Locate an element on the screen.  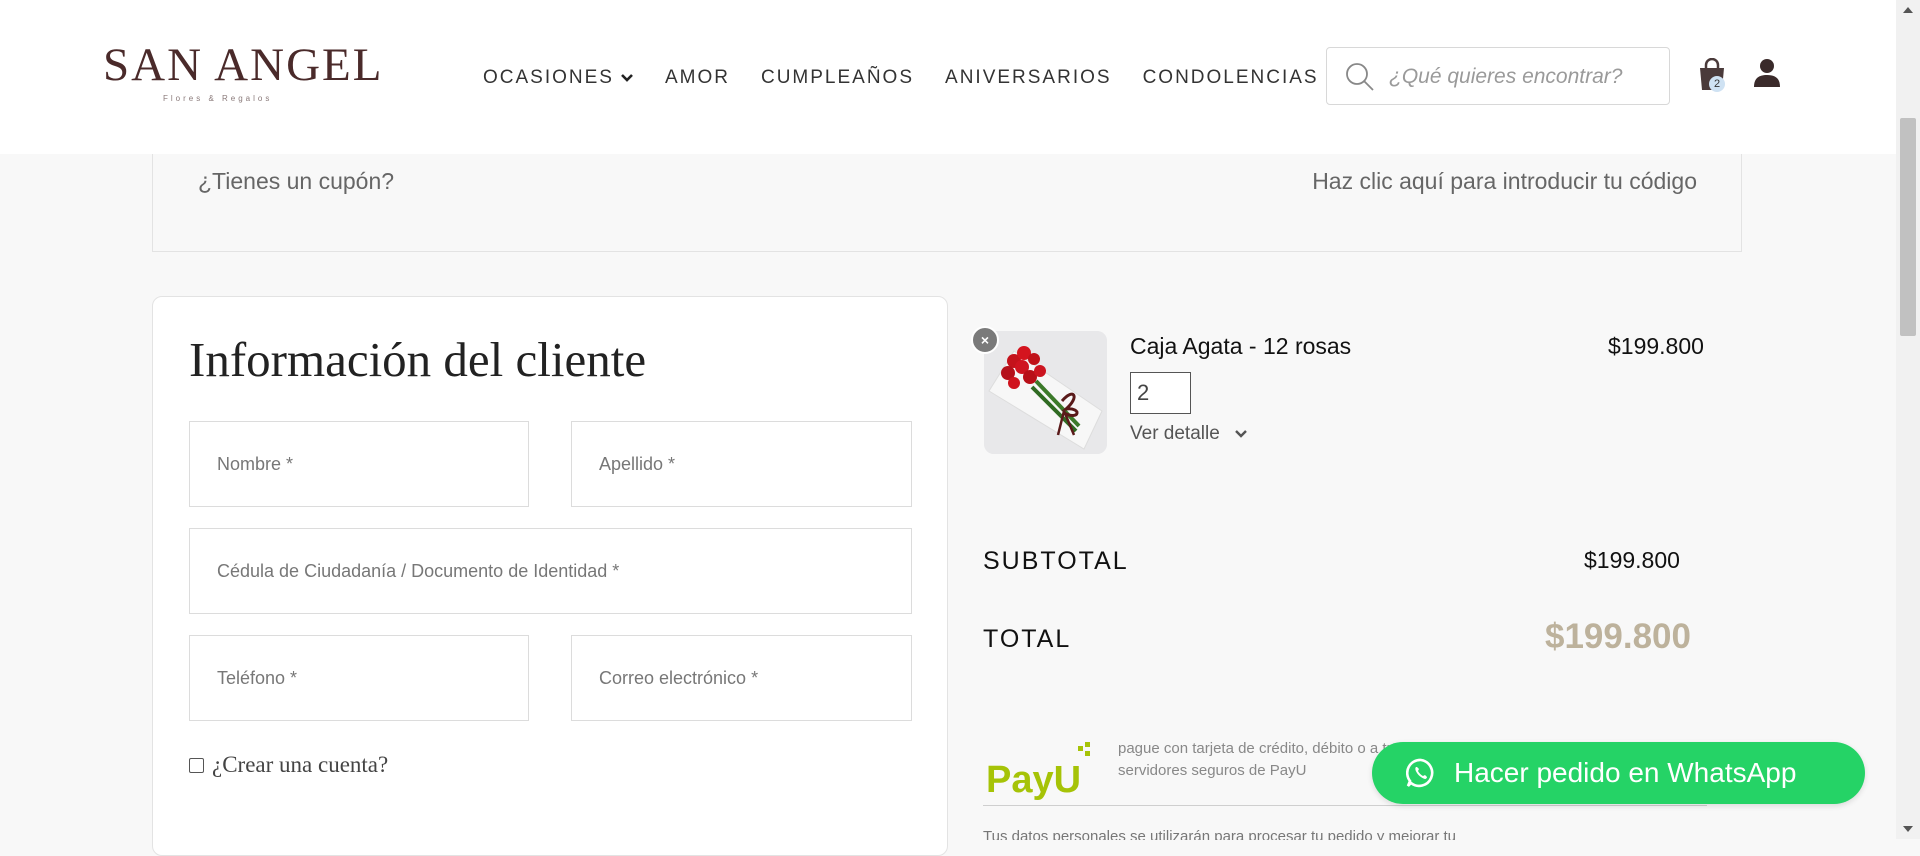
nav-item-label: CONDOLENCIAS is located at coordinates (1230, 77).